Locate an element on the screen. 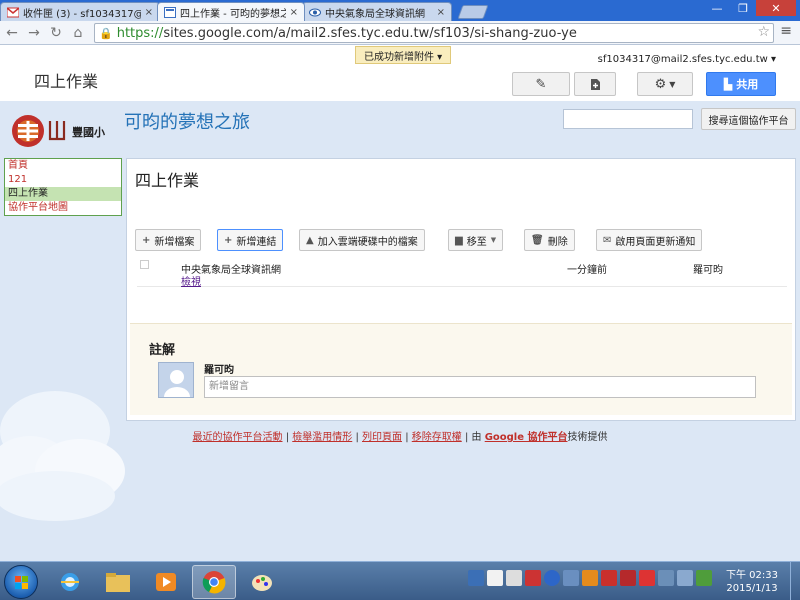 The width and height of the screenshot is (800, 600). avatar is located at coordinates (176, 380).